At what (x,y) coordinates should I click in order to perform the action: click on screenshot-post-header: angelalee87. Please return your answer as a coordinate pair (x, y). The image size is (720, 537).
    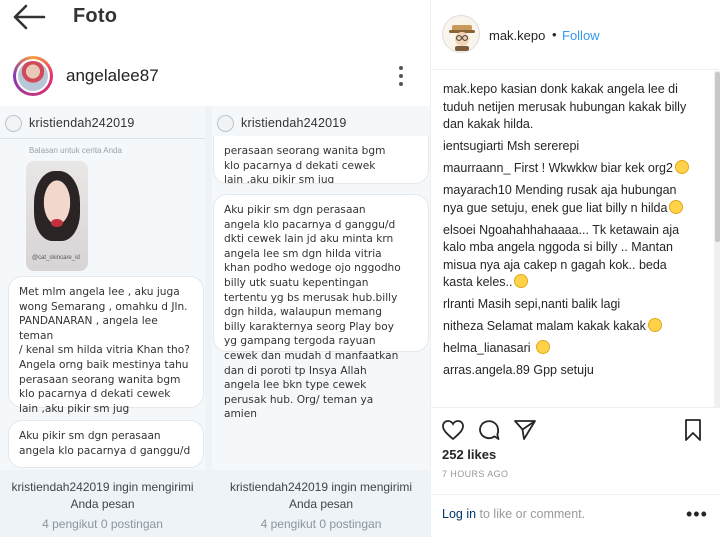
    Looking at the image, I should click on (215, 74).